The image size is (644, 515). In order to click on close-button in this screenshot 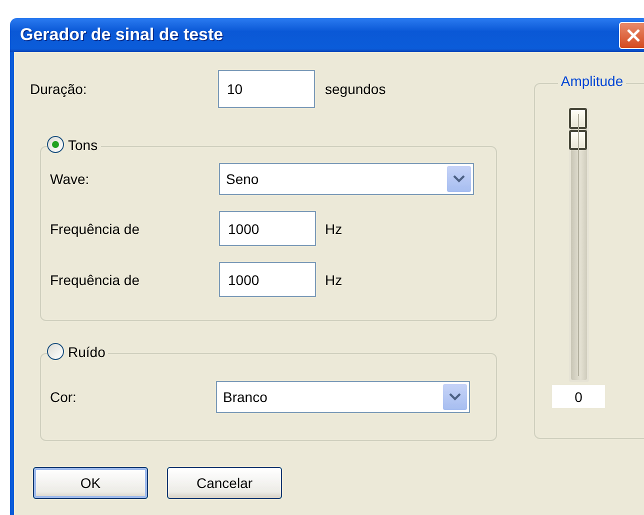, I will do `click(631, 35)`.